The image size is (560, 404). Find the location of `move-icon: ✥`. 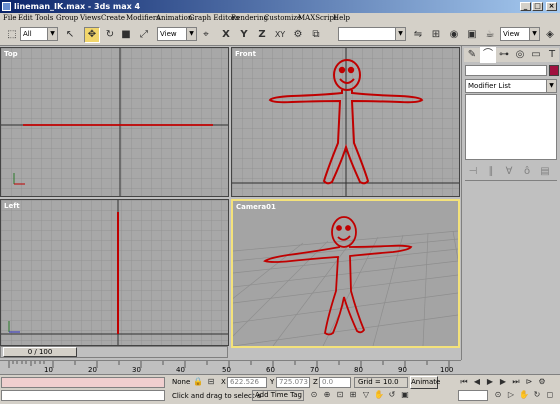

move-icon: ✥ is located at coordinates (92, 35).